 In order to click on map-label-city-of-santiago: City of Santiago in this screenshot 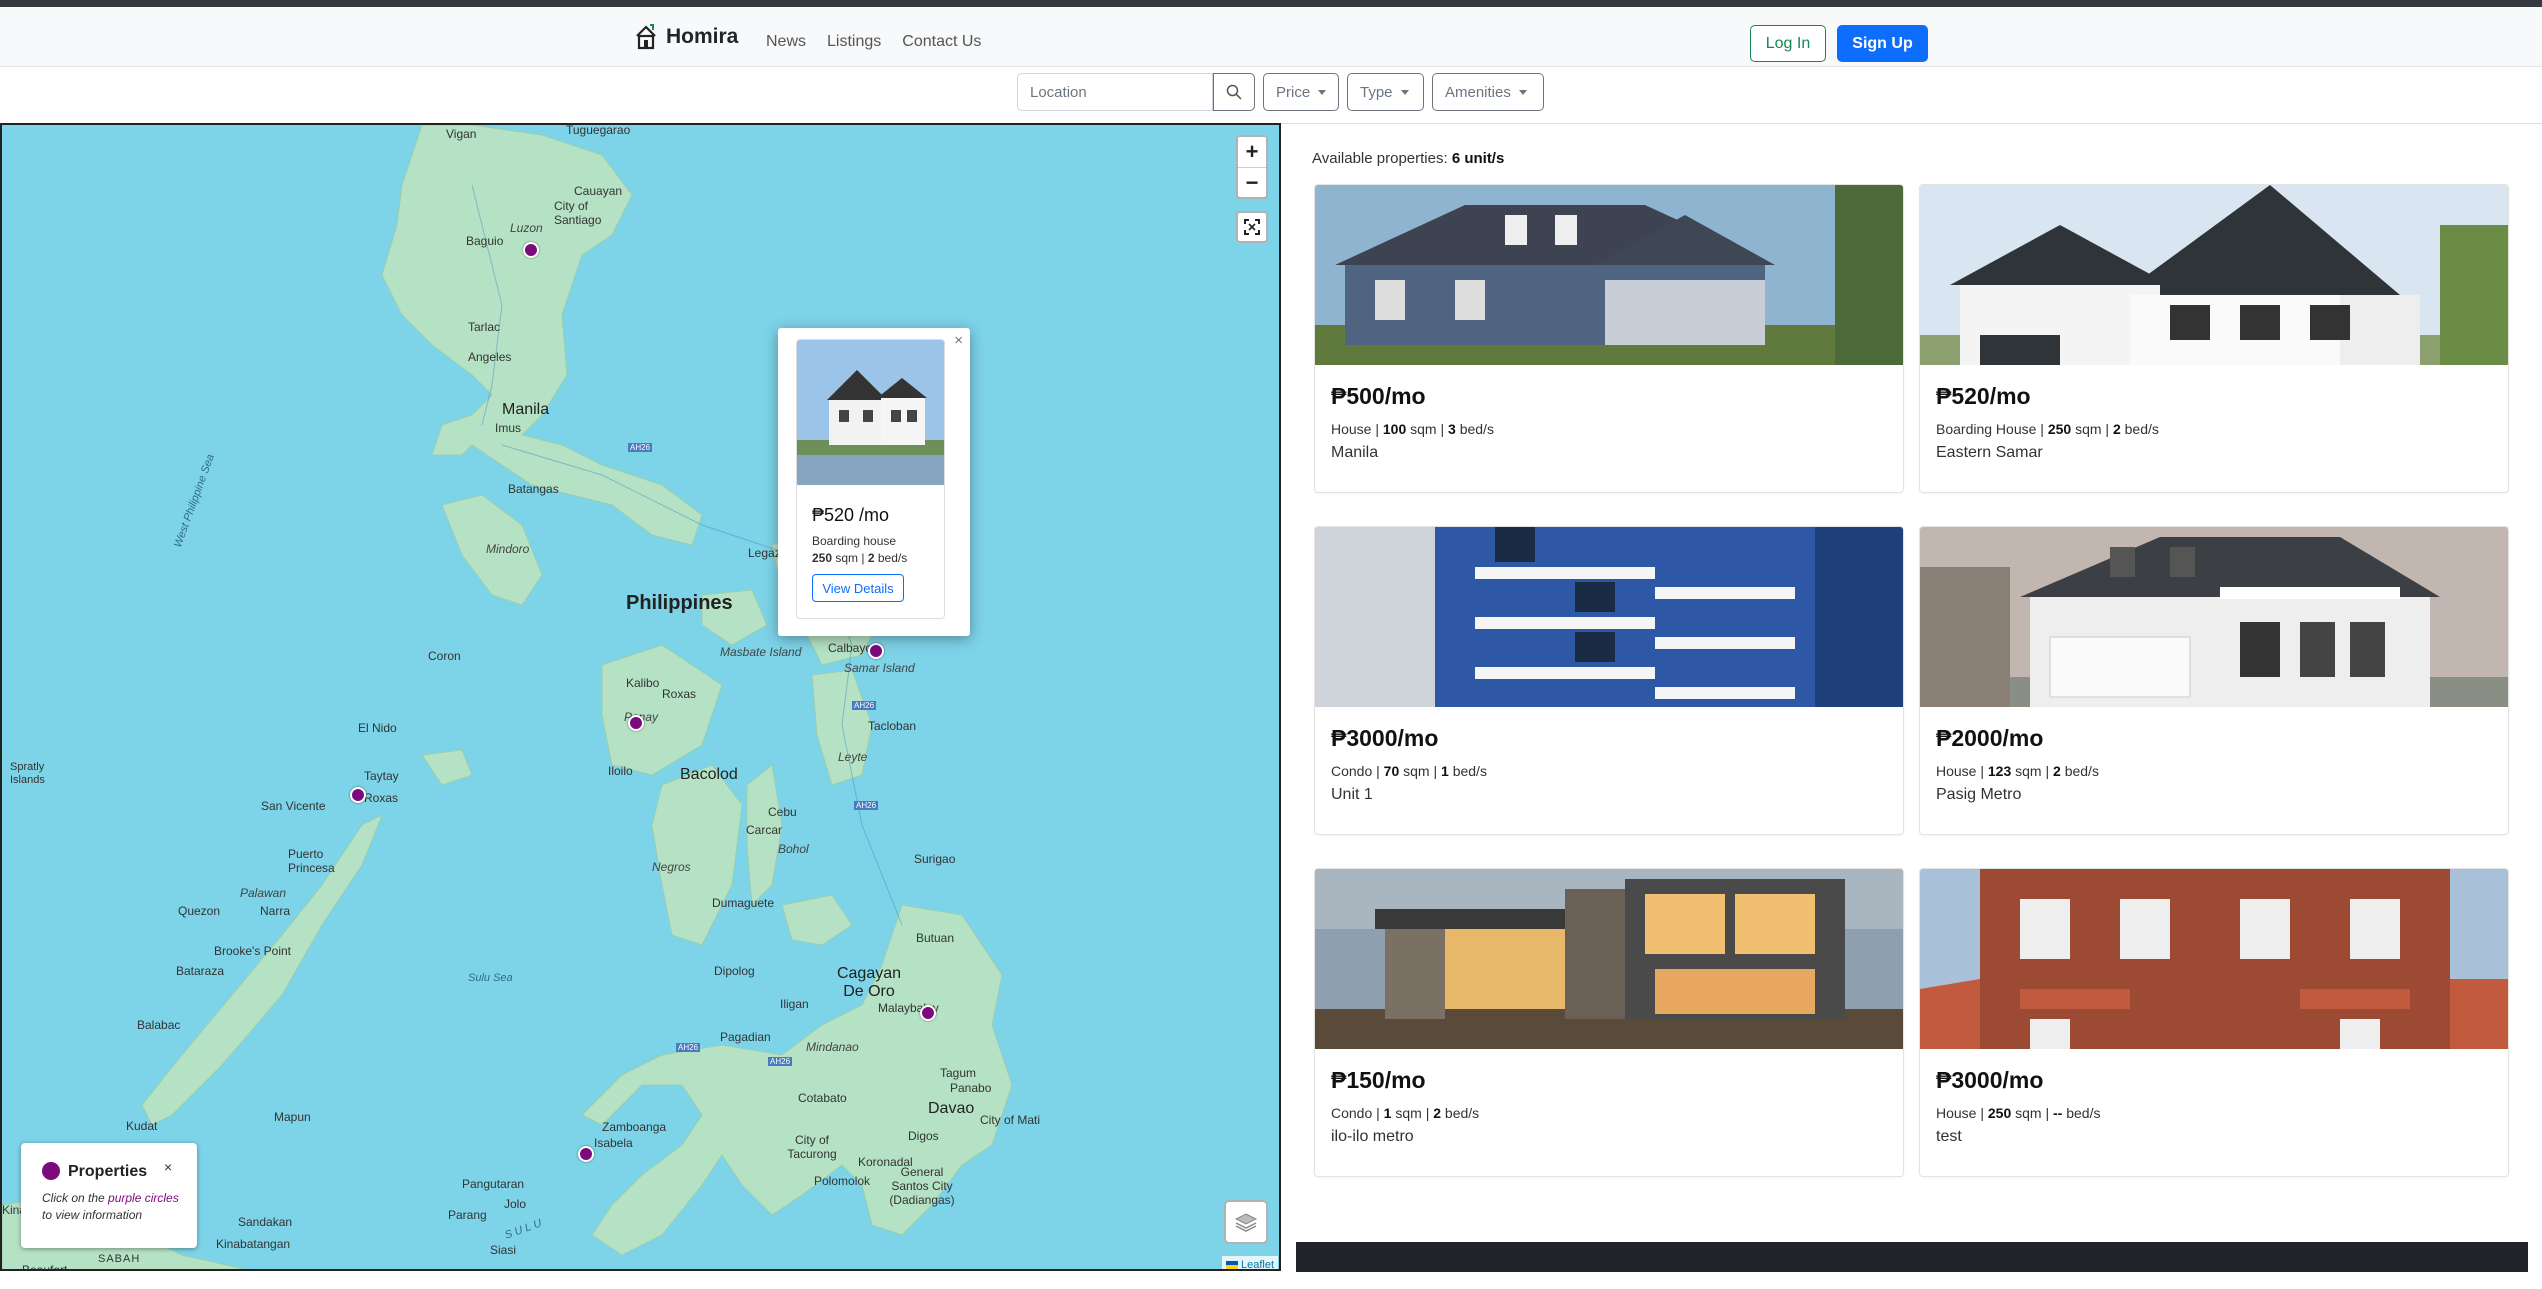, I will do `click(578, 213)`.